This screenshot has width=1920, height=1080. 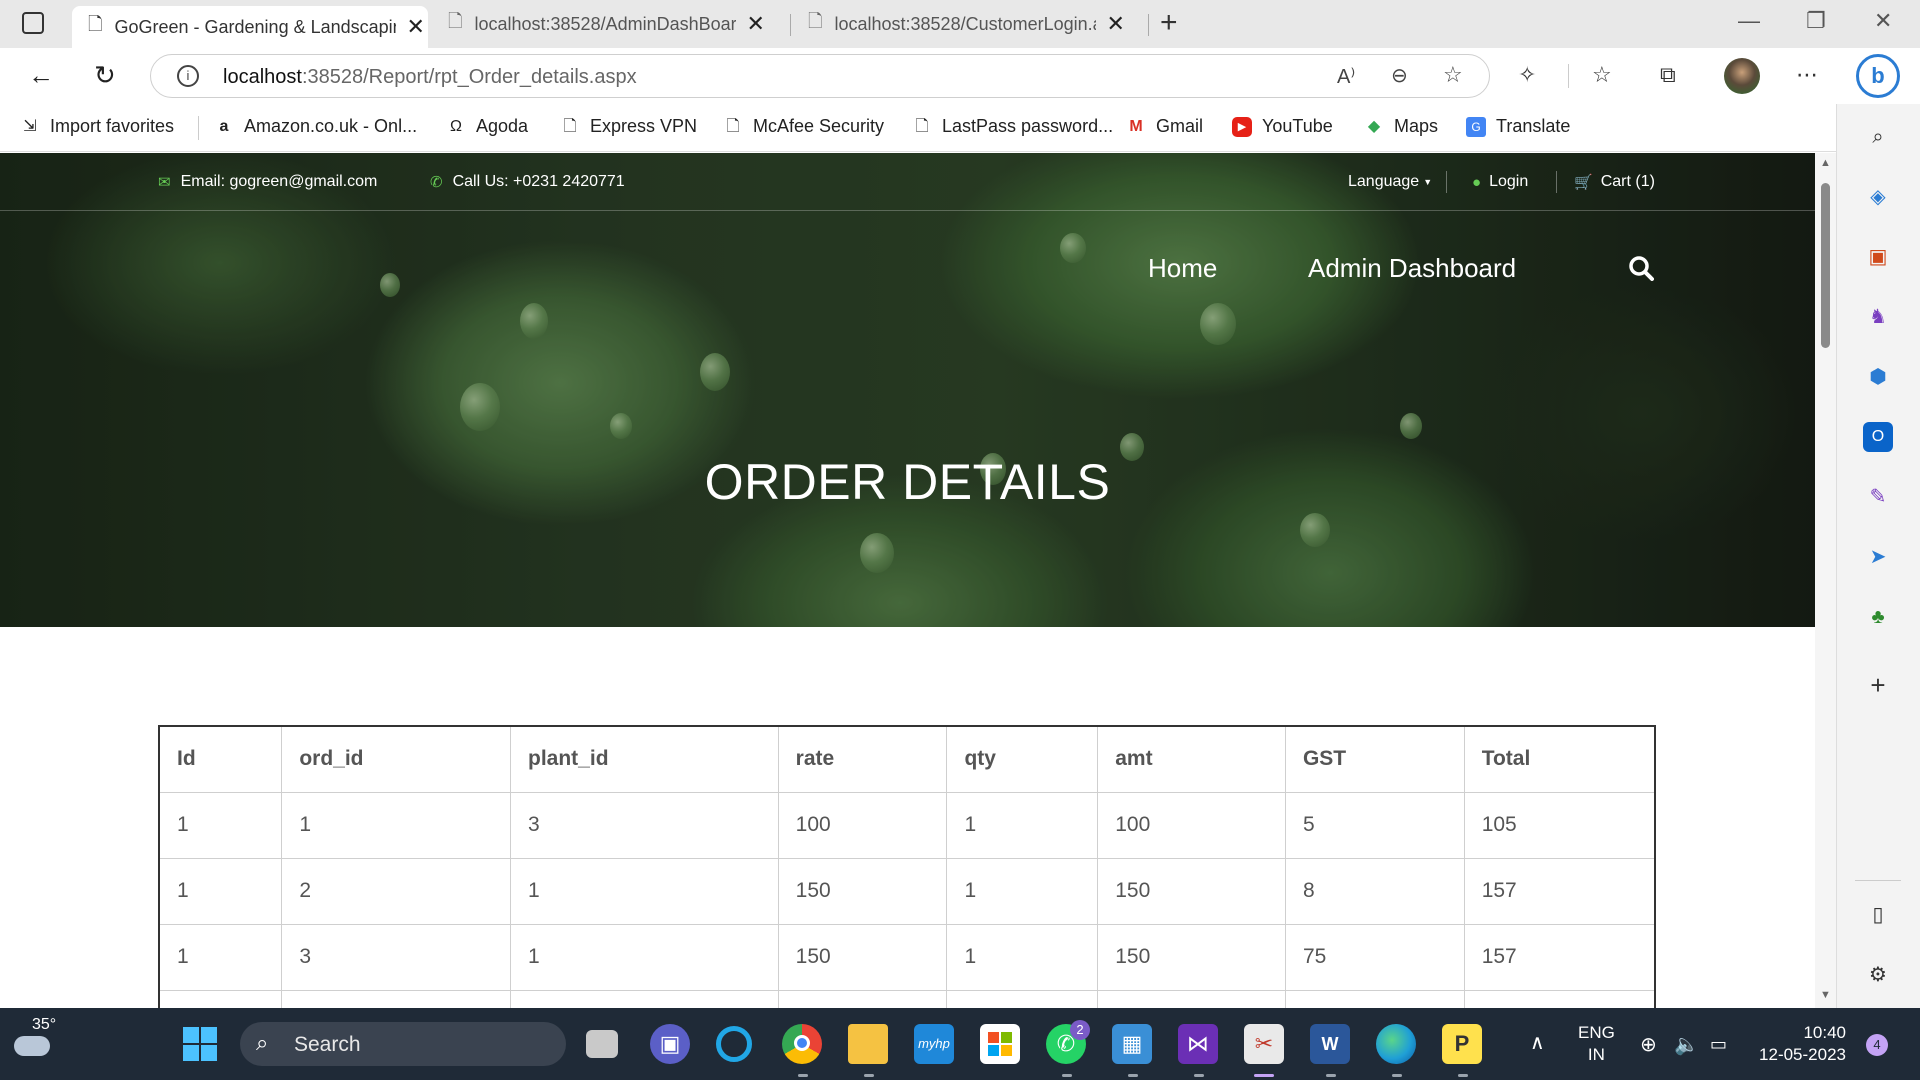 What do you see at coordinates (1169, 23) in the screenshot?
I see `new-tab-icon: +` at bounding box center [1169, 23].